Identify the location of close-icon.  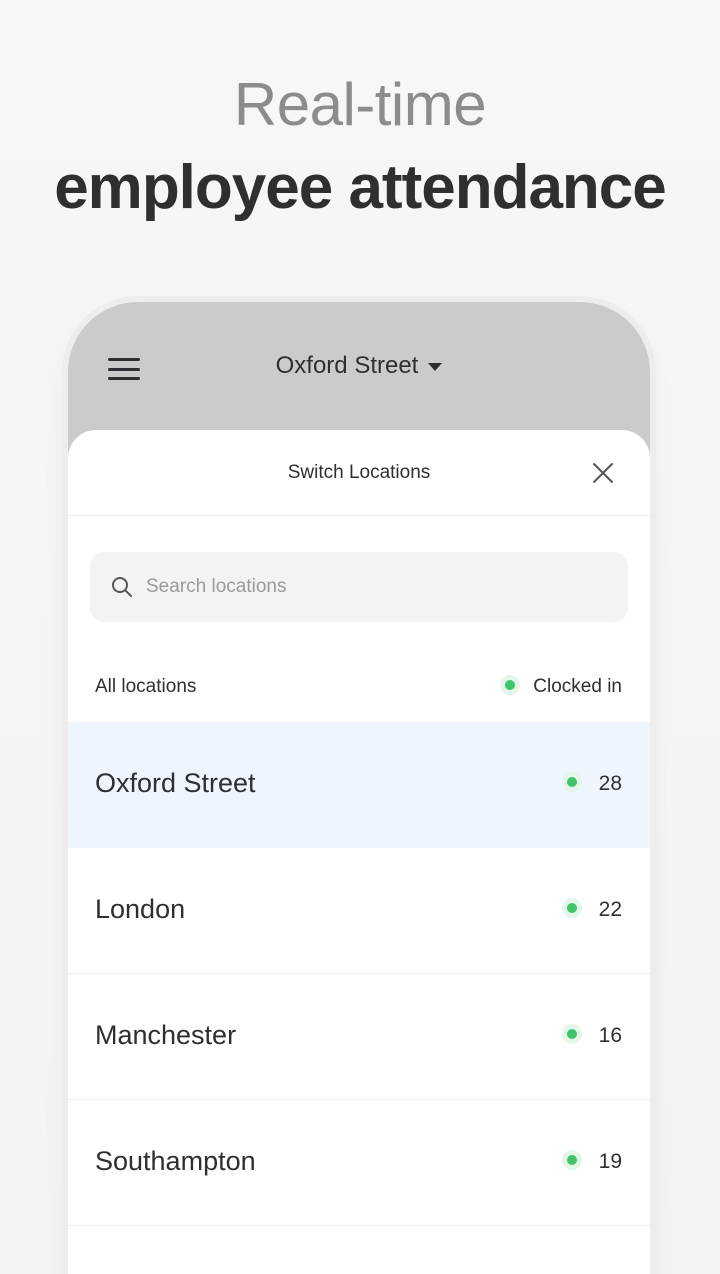
(603, 473).